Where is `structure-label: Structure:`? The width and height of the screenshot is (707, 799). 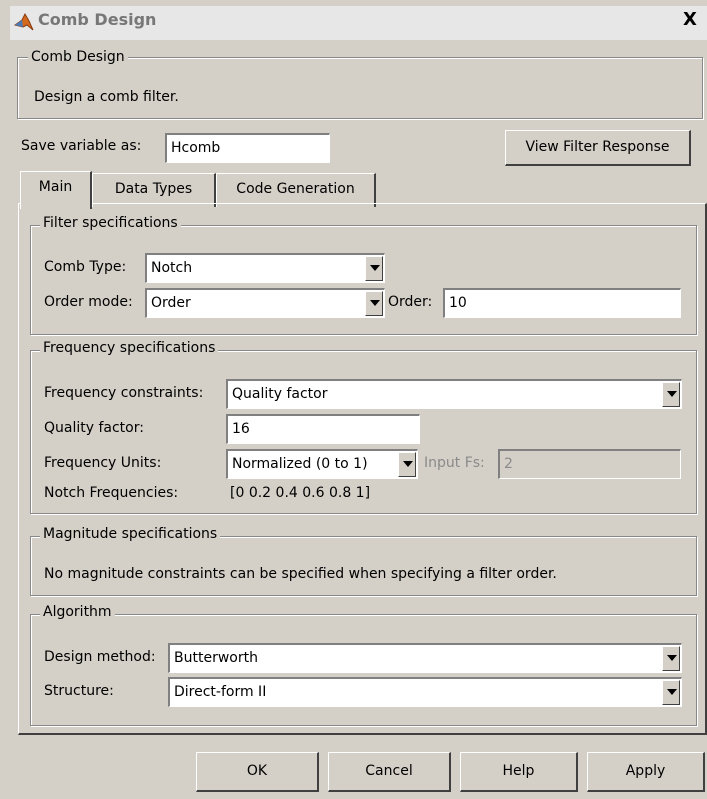
structure-label: Structure: is located at coordinates (79, 691).